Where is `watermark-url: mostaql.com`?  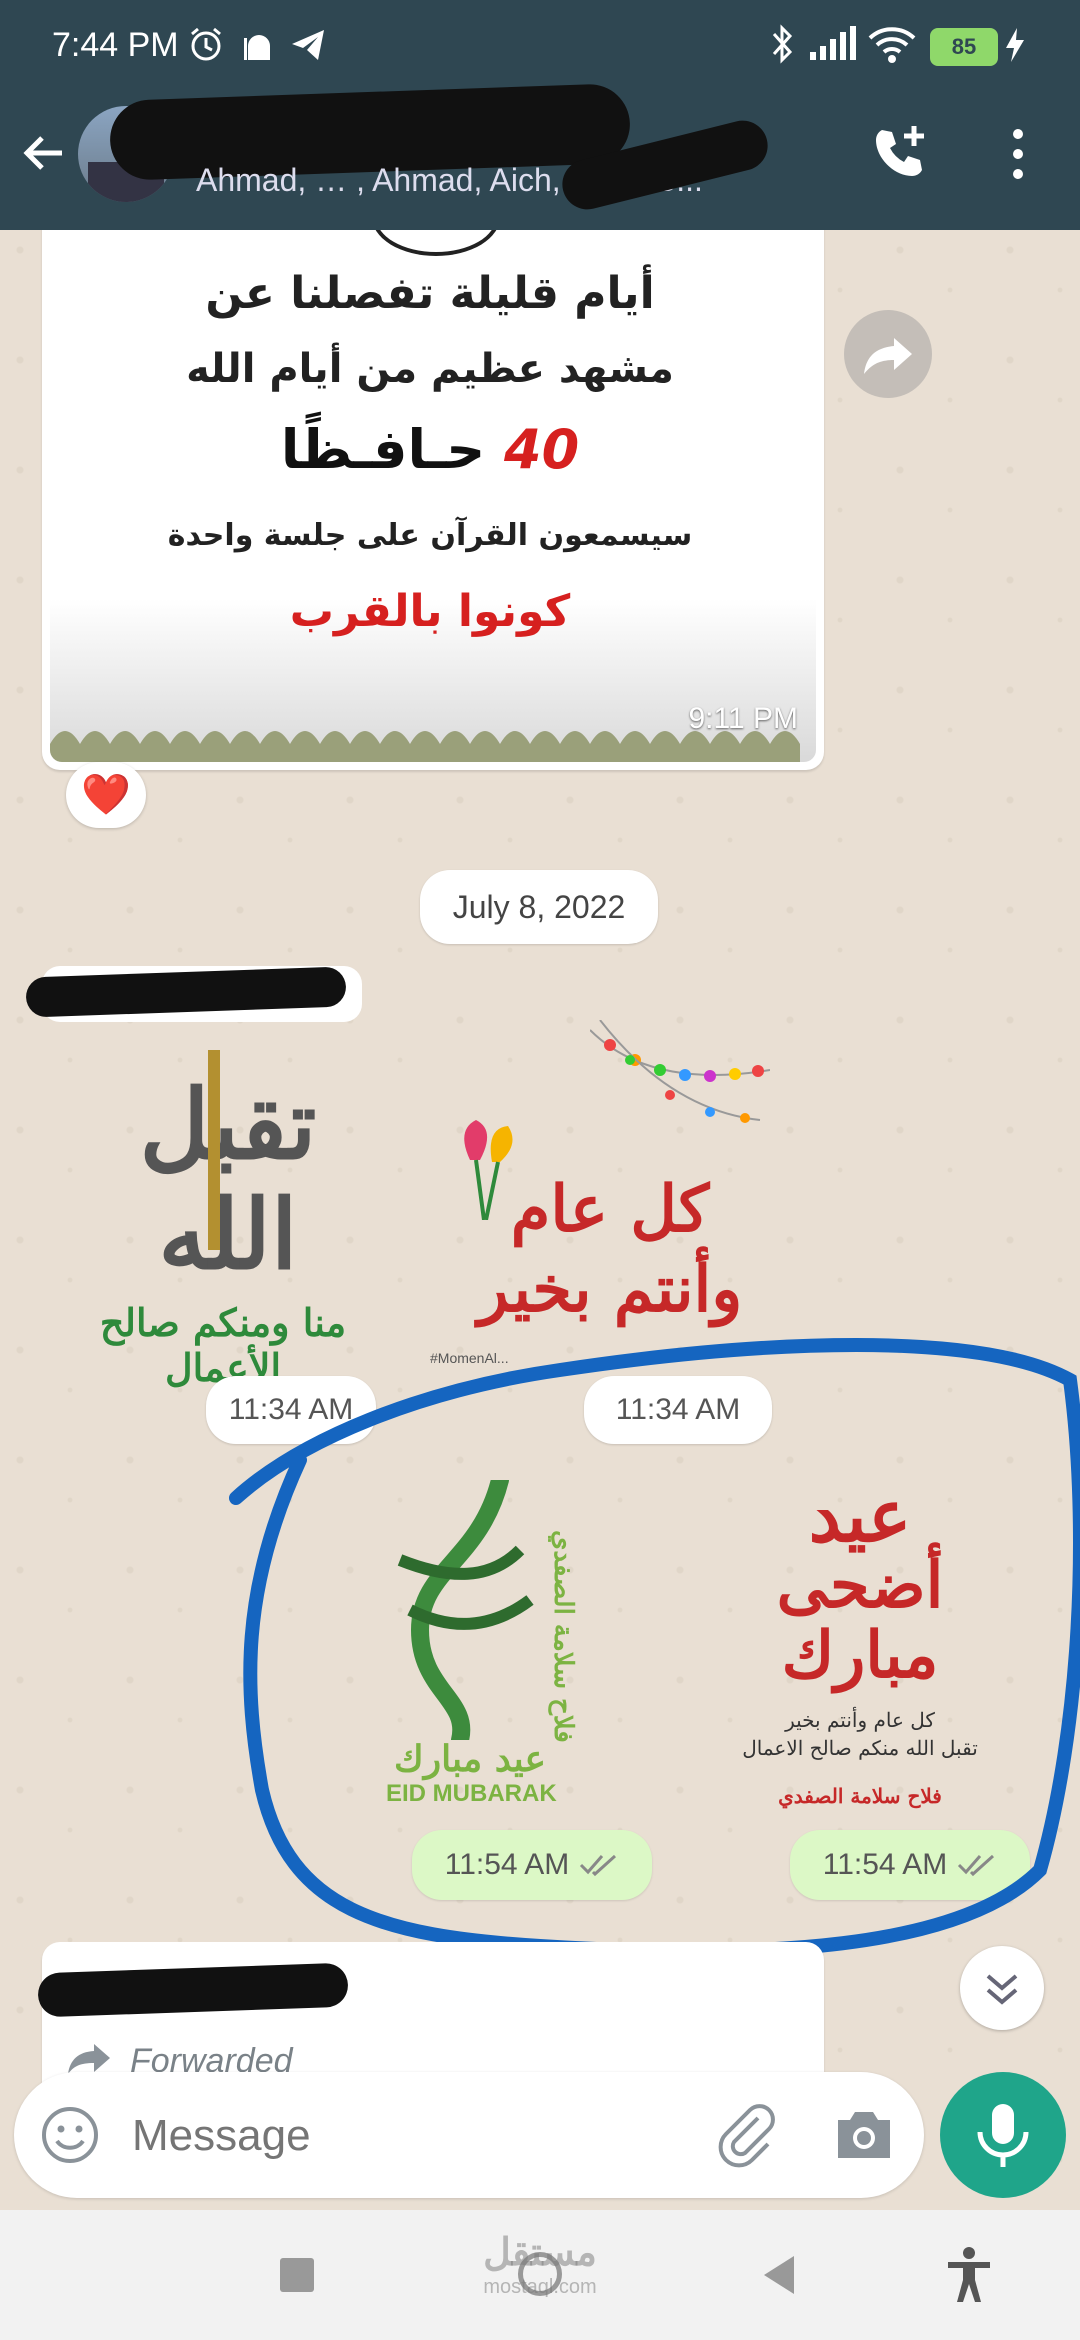 watermark-url: mostaql.com is located at coordinates (540, 2287).